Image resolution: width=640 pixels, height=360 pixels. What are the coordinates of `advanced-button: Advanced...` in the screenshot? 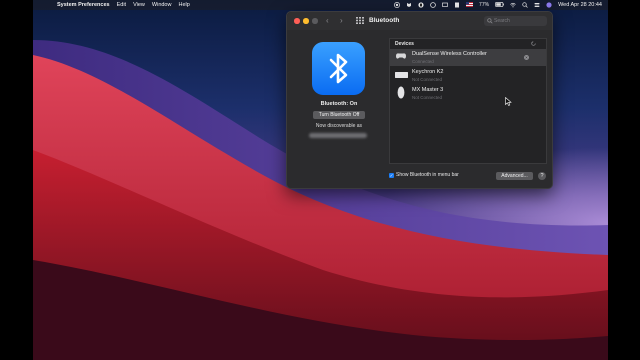 It's located at (514, 176).